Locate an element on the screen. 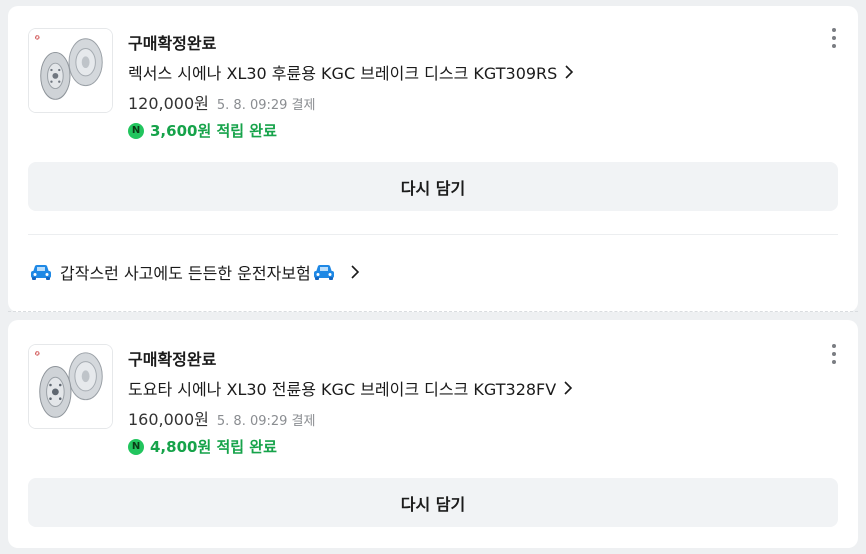 The image size is (866, 554). price: 120,000원 is located at coordinates (168, 103).